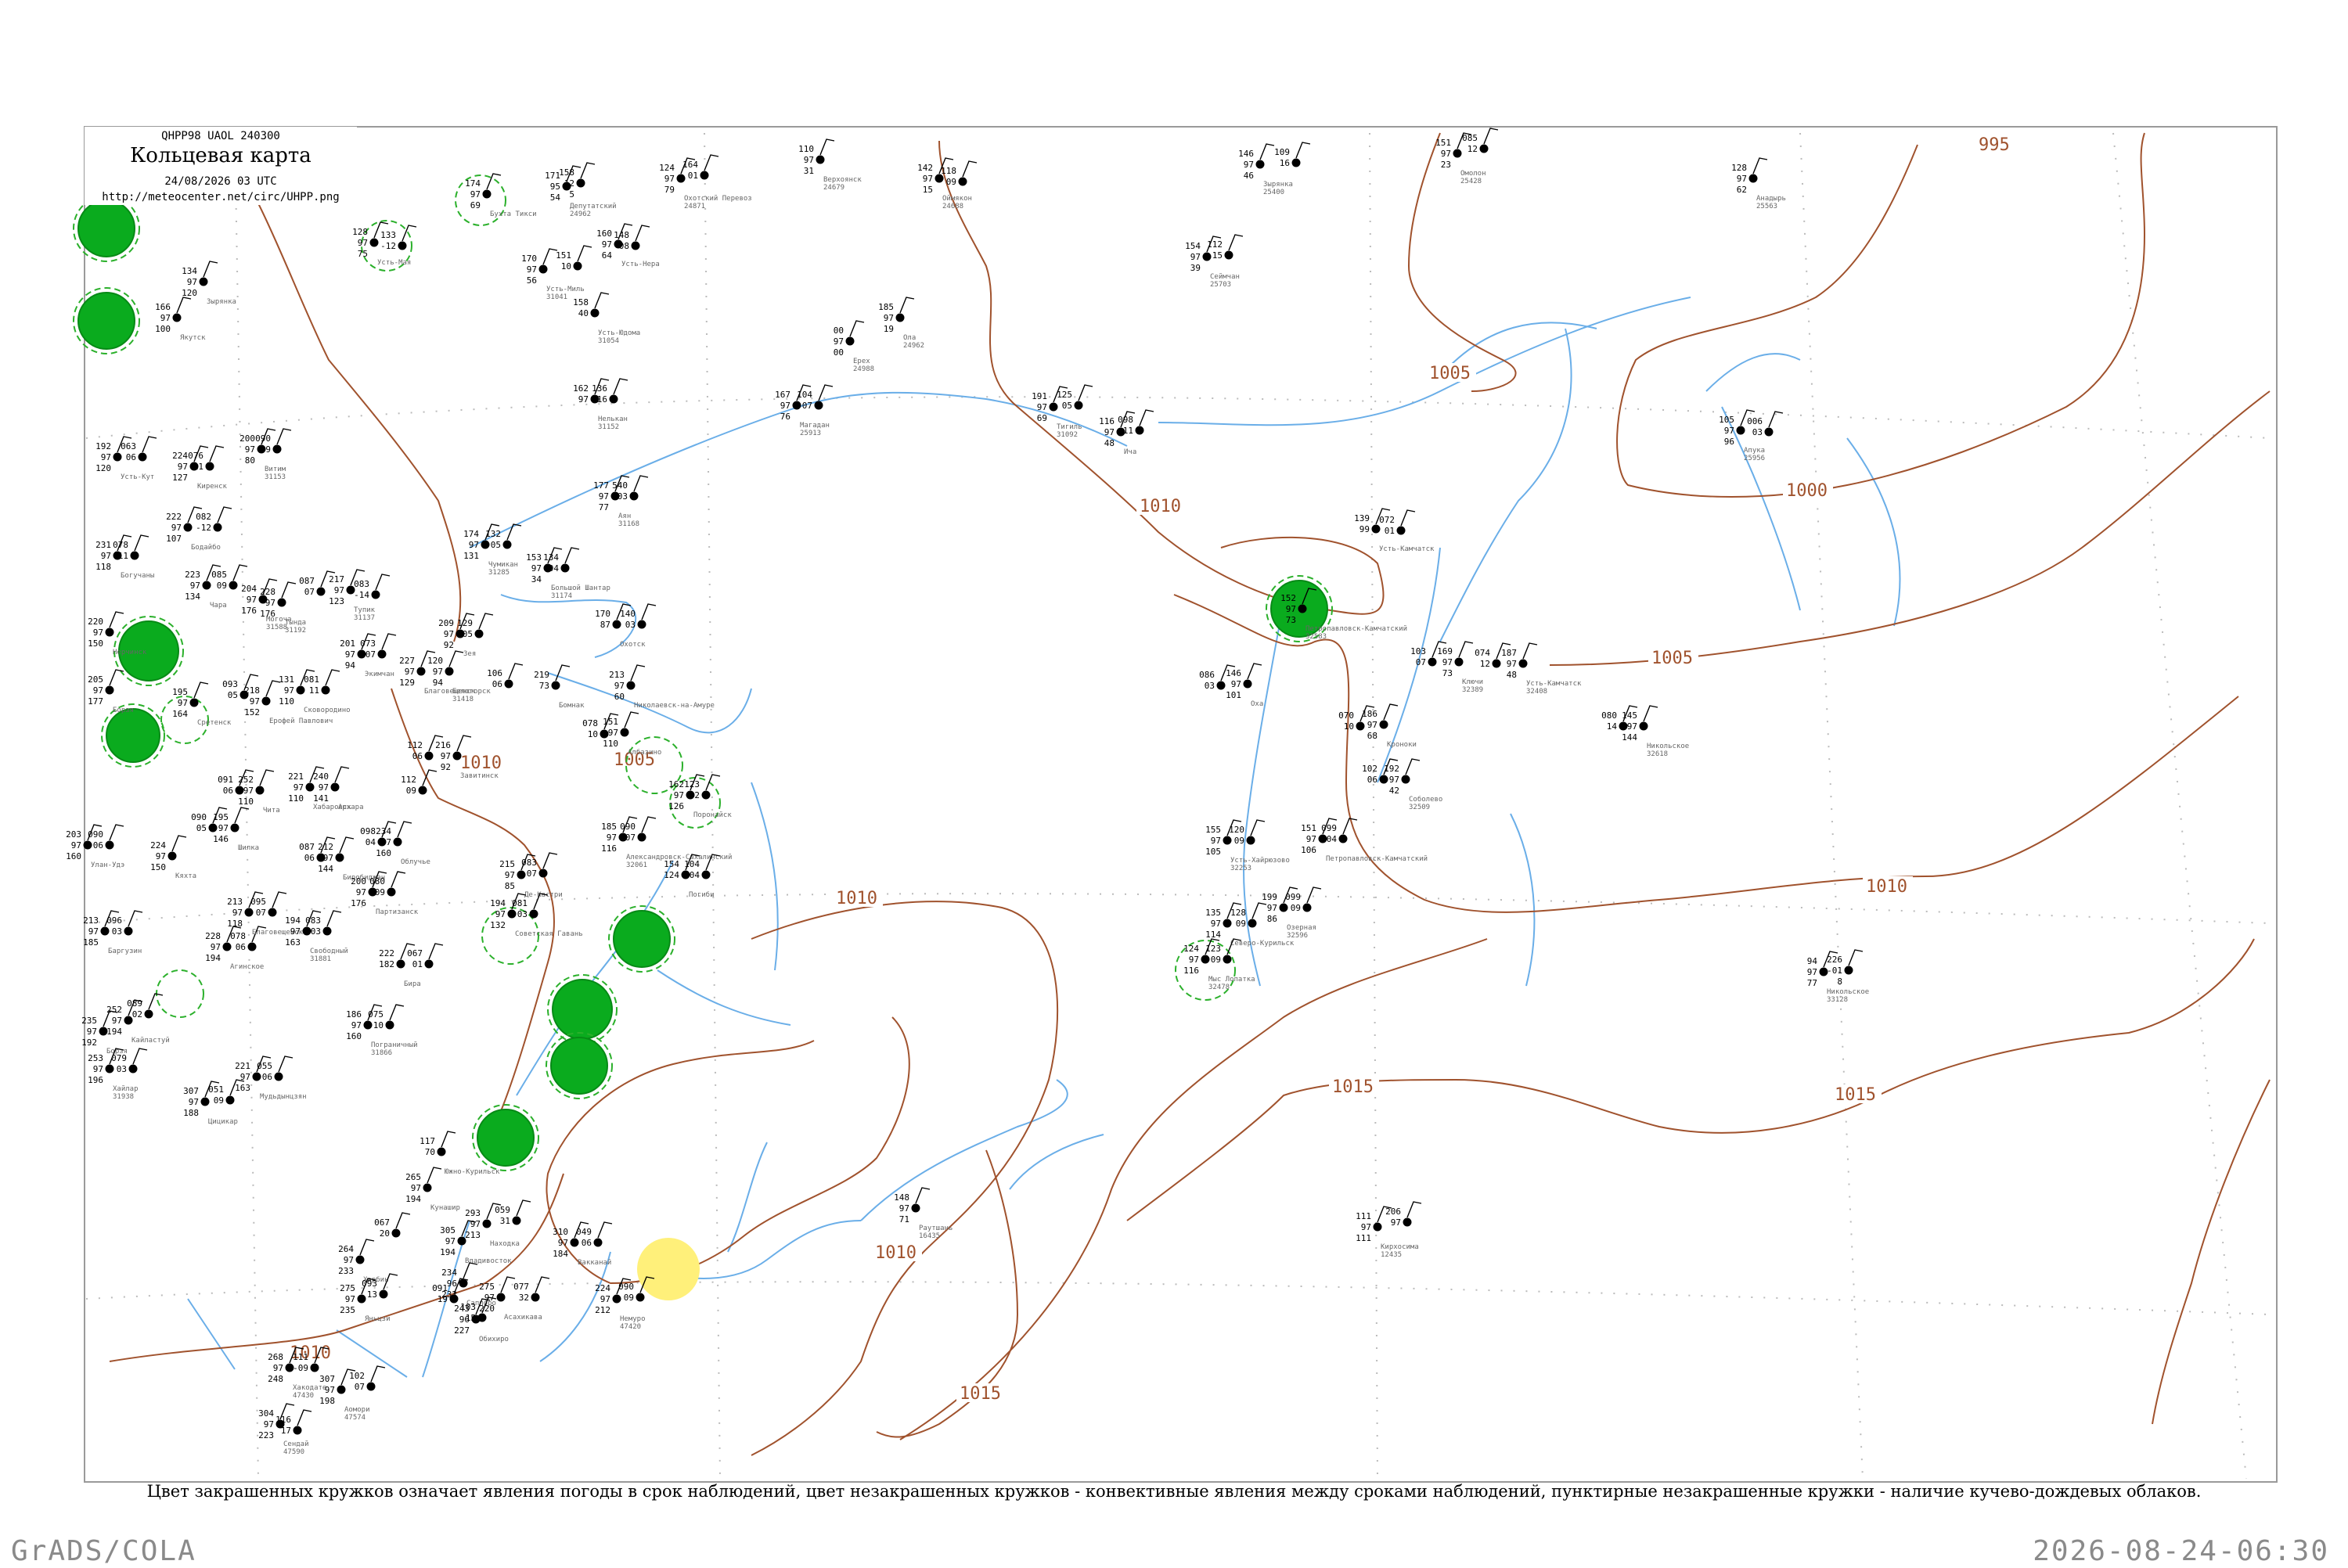  What do you see at coordinates (106, 228) in the screenshot?
I see `weather-phenomenon-circle` at bounding box center [106, 228].